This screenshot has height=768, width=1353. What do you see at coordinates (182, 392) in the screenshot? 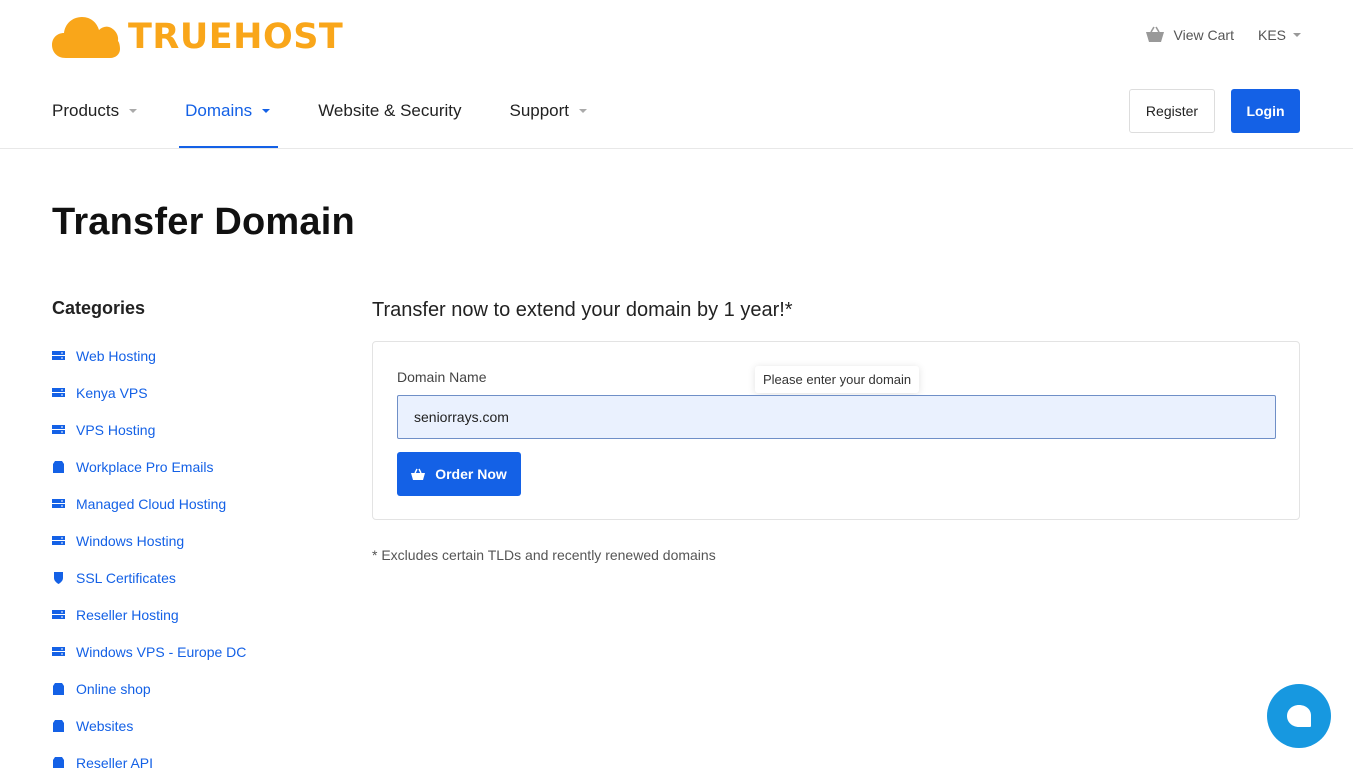
I see `sidebar-item-kenya-vps: Kenya VPS` at bounding box center [182, 392].